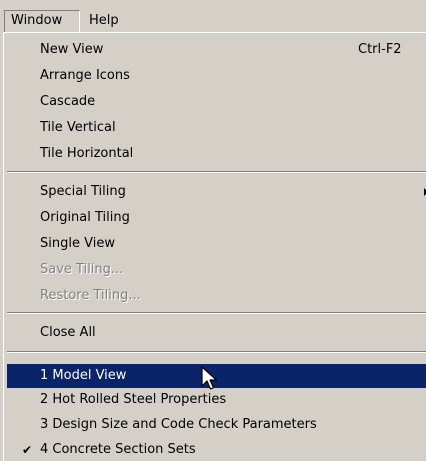 The width and height of the screenshot is (426, 461). Describe the element at coordinates (178, 424) in the screenshot. I see `menu-item-label: 3 Design Size and Code Check Parameters` at that location.